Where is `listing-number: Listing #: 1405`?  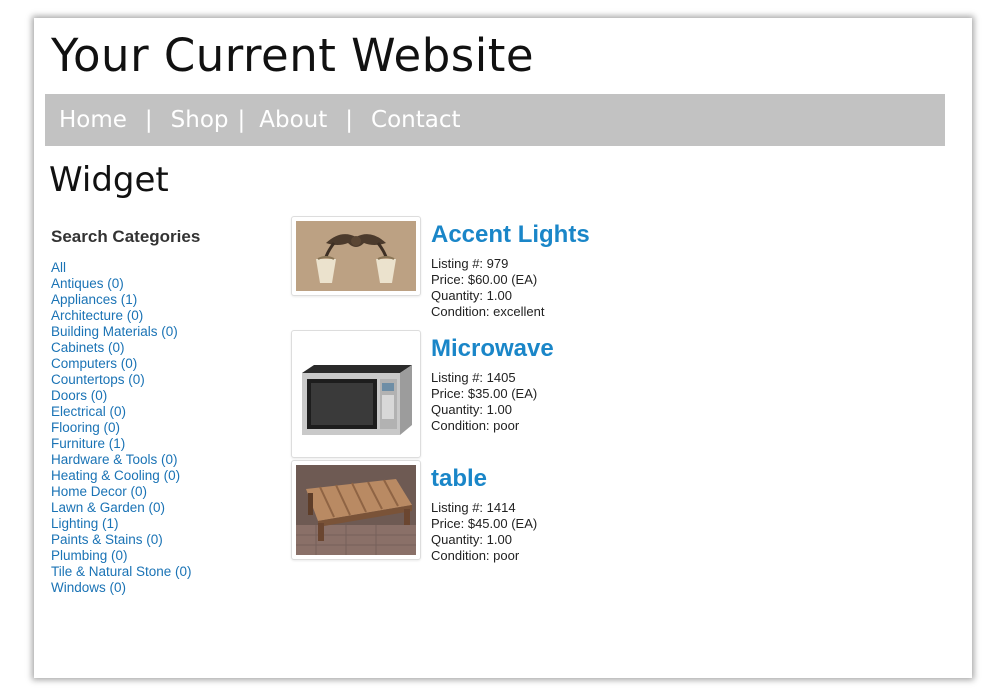
listing-number: Listing #: 1405 is located at coordinates (473, 377).